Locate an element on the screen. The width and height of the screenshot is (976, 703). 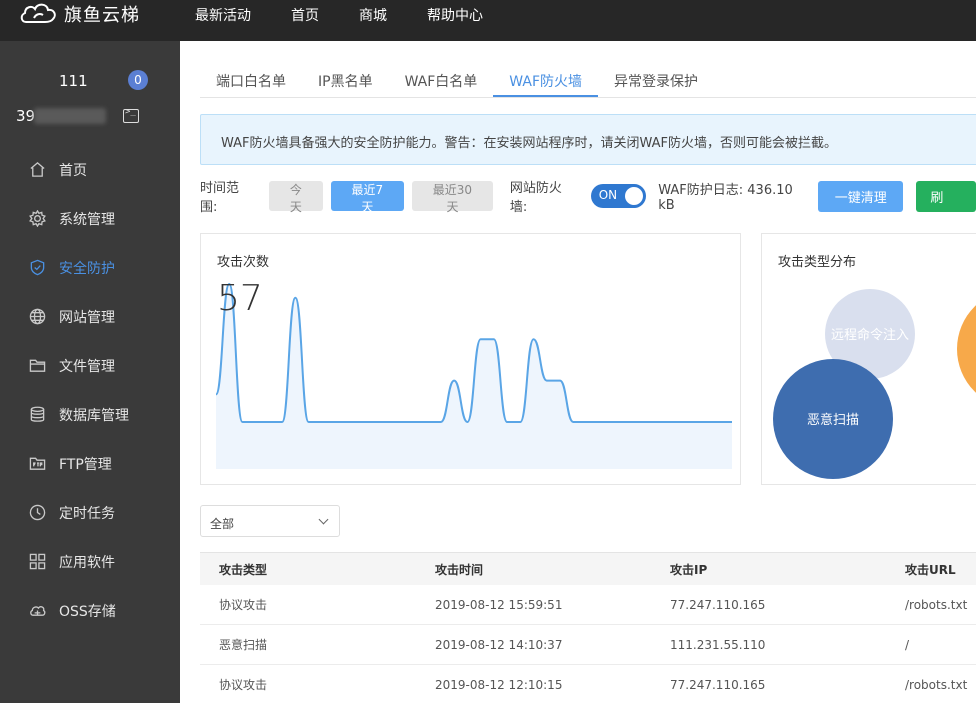
sidebar-item-label: 首页 is located at coordinates (73, 170).